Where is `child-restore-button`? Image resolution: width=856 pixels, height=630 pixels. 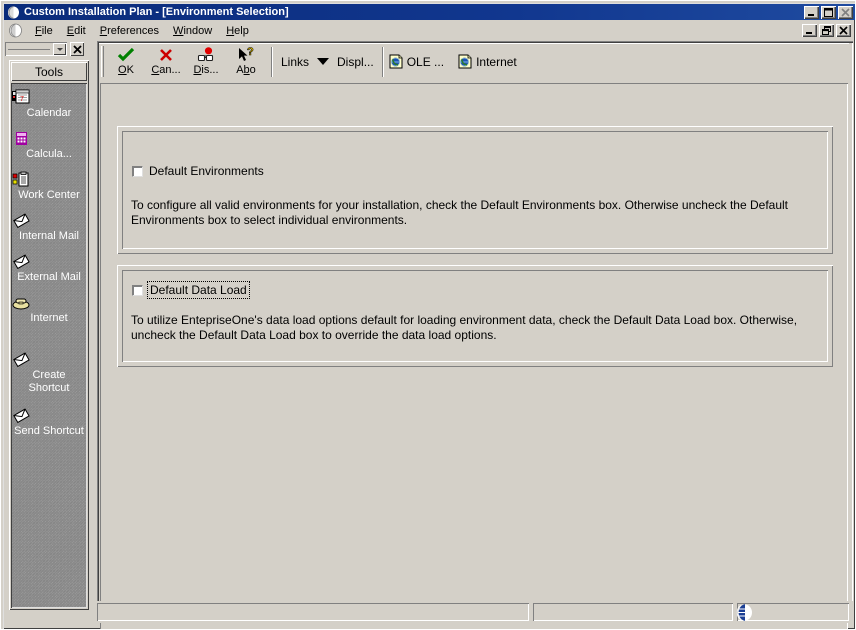 child-restore-button is located at coordinates (826, 30).